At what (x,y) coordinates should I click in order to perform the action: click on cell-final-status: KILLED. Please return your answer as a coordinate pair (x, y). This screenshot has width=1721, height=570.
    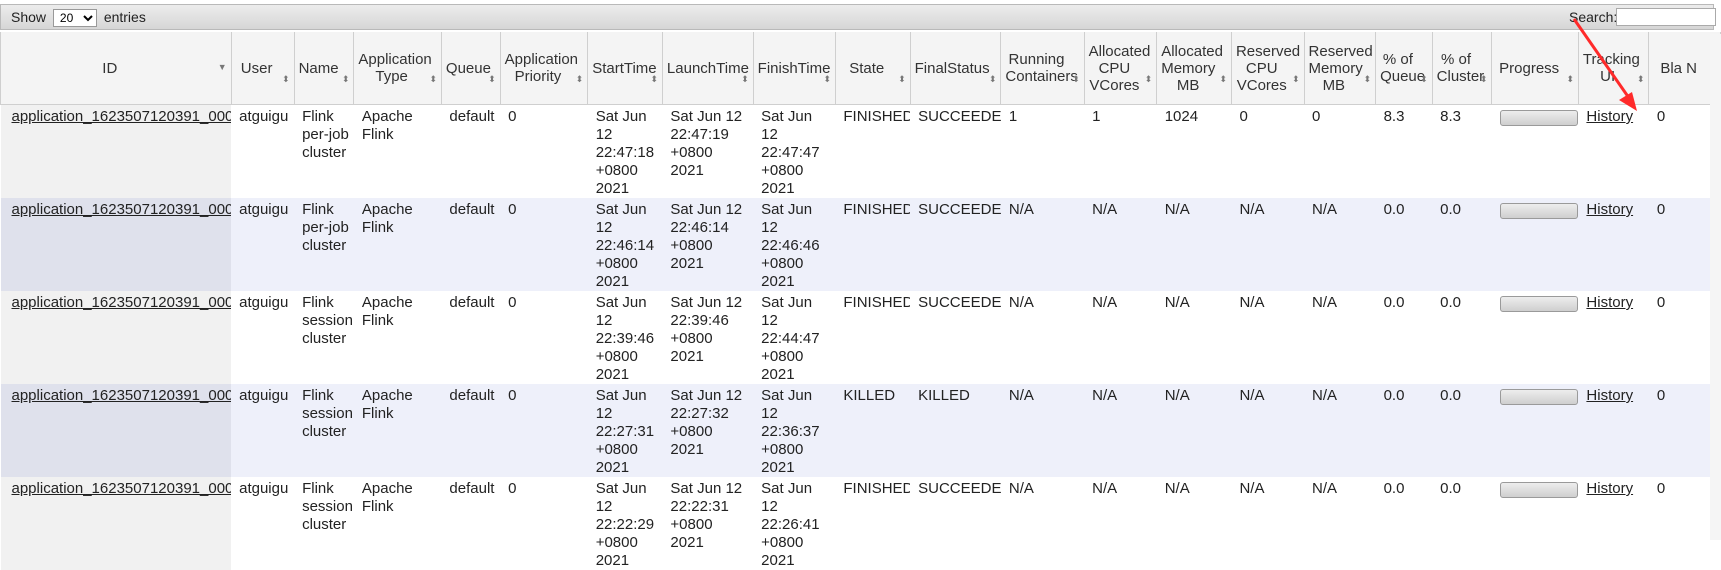
    Looking at the image, I should click on (955, 430).